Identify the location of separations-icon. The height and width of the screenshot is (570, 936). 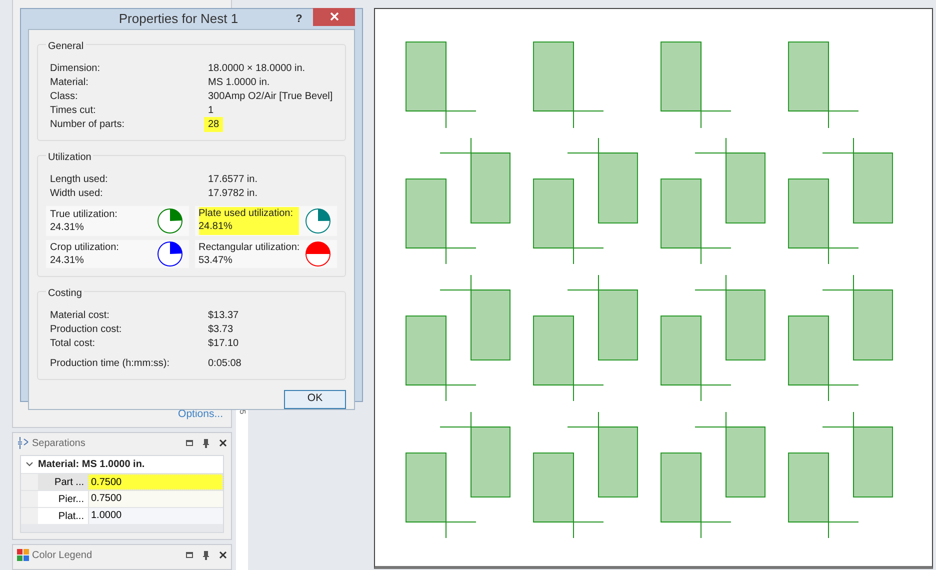
(23, 443).